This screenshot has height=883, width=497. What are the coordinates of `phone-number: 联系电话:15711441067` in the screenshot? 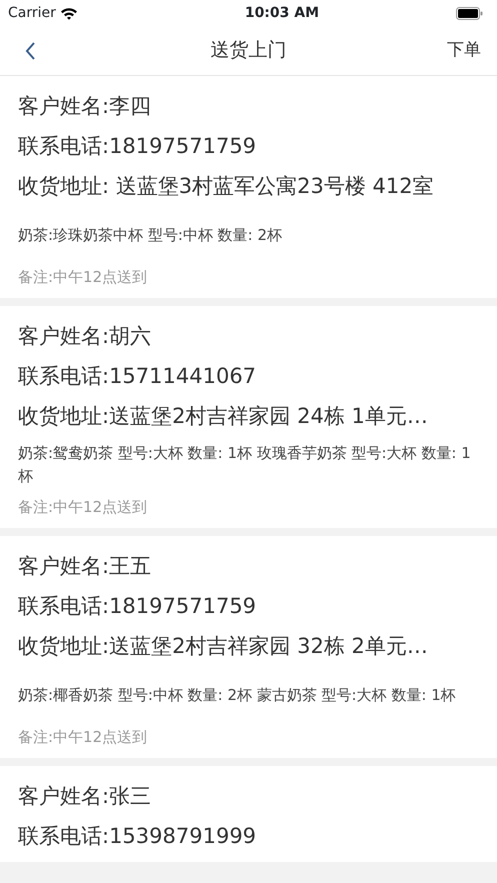 It's located at (138, 376).